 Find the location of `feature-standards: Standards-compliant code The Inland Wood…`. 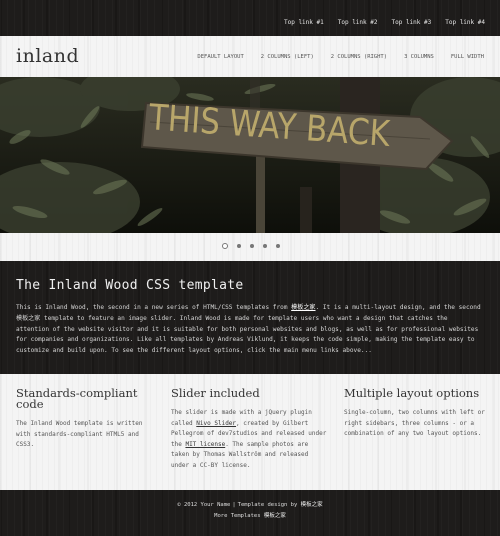

feature-standards: Standards-compliant code The Inland Wood… is located at coordinates (86, 418).